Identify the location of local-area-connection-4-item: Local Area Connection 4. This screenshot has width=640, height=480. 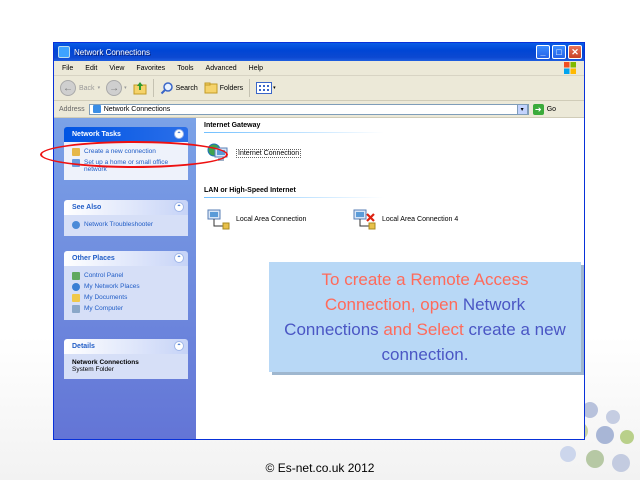
(405, 219).